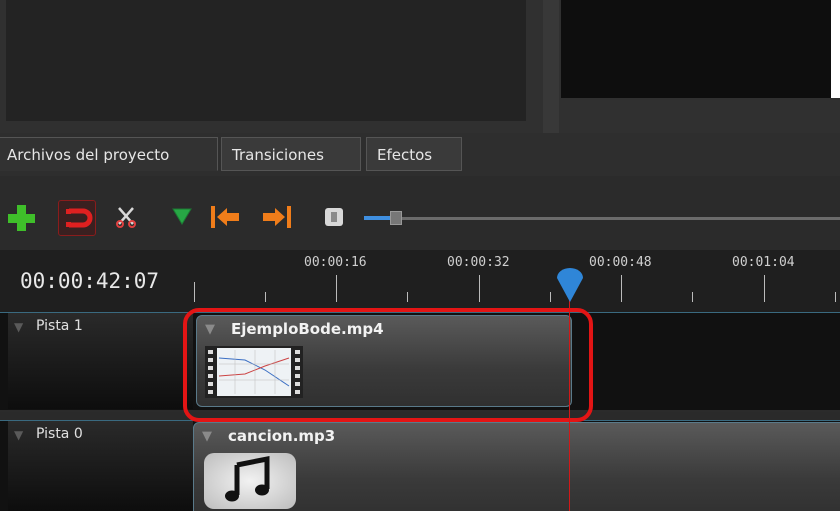  What do you see at coordinates (182, 216) in the screenshot?
I see `marker-icon` at bounding box center [182, 216].